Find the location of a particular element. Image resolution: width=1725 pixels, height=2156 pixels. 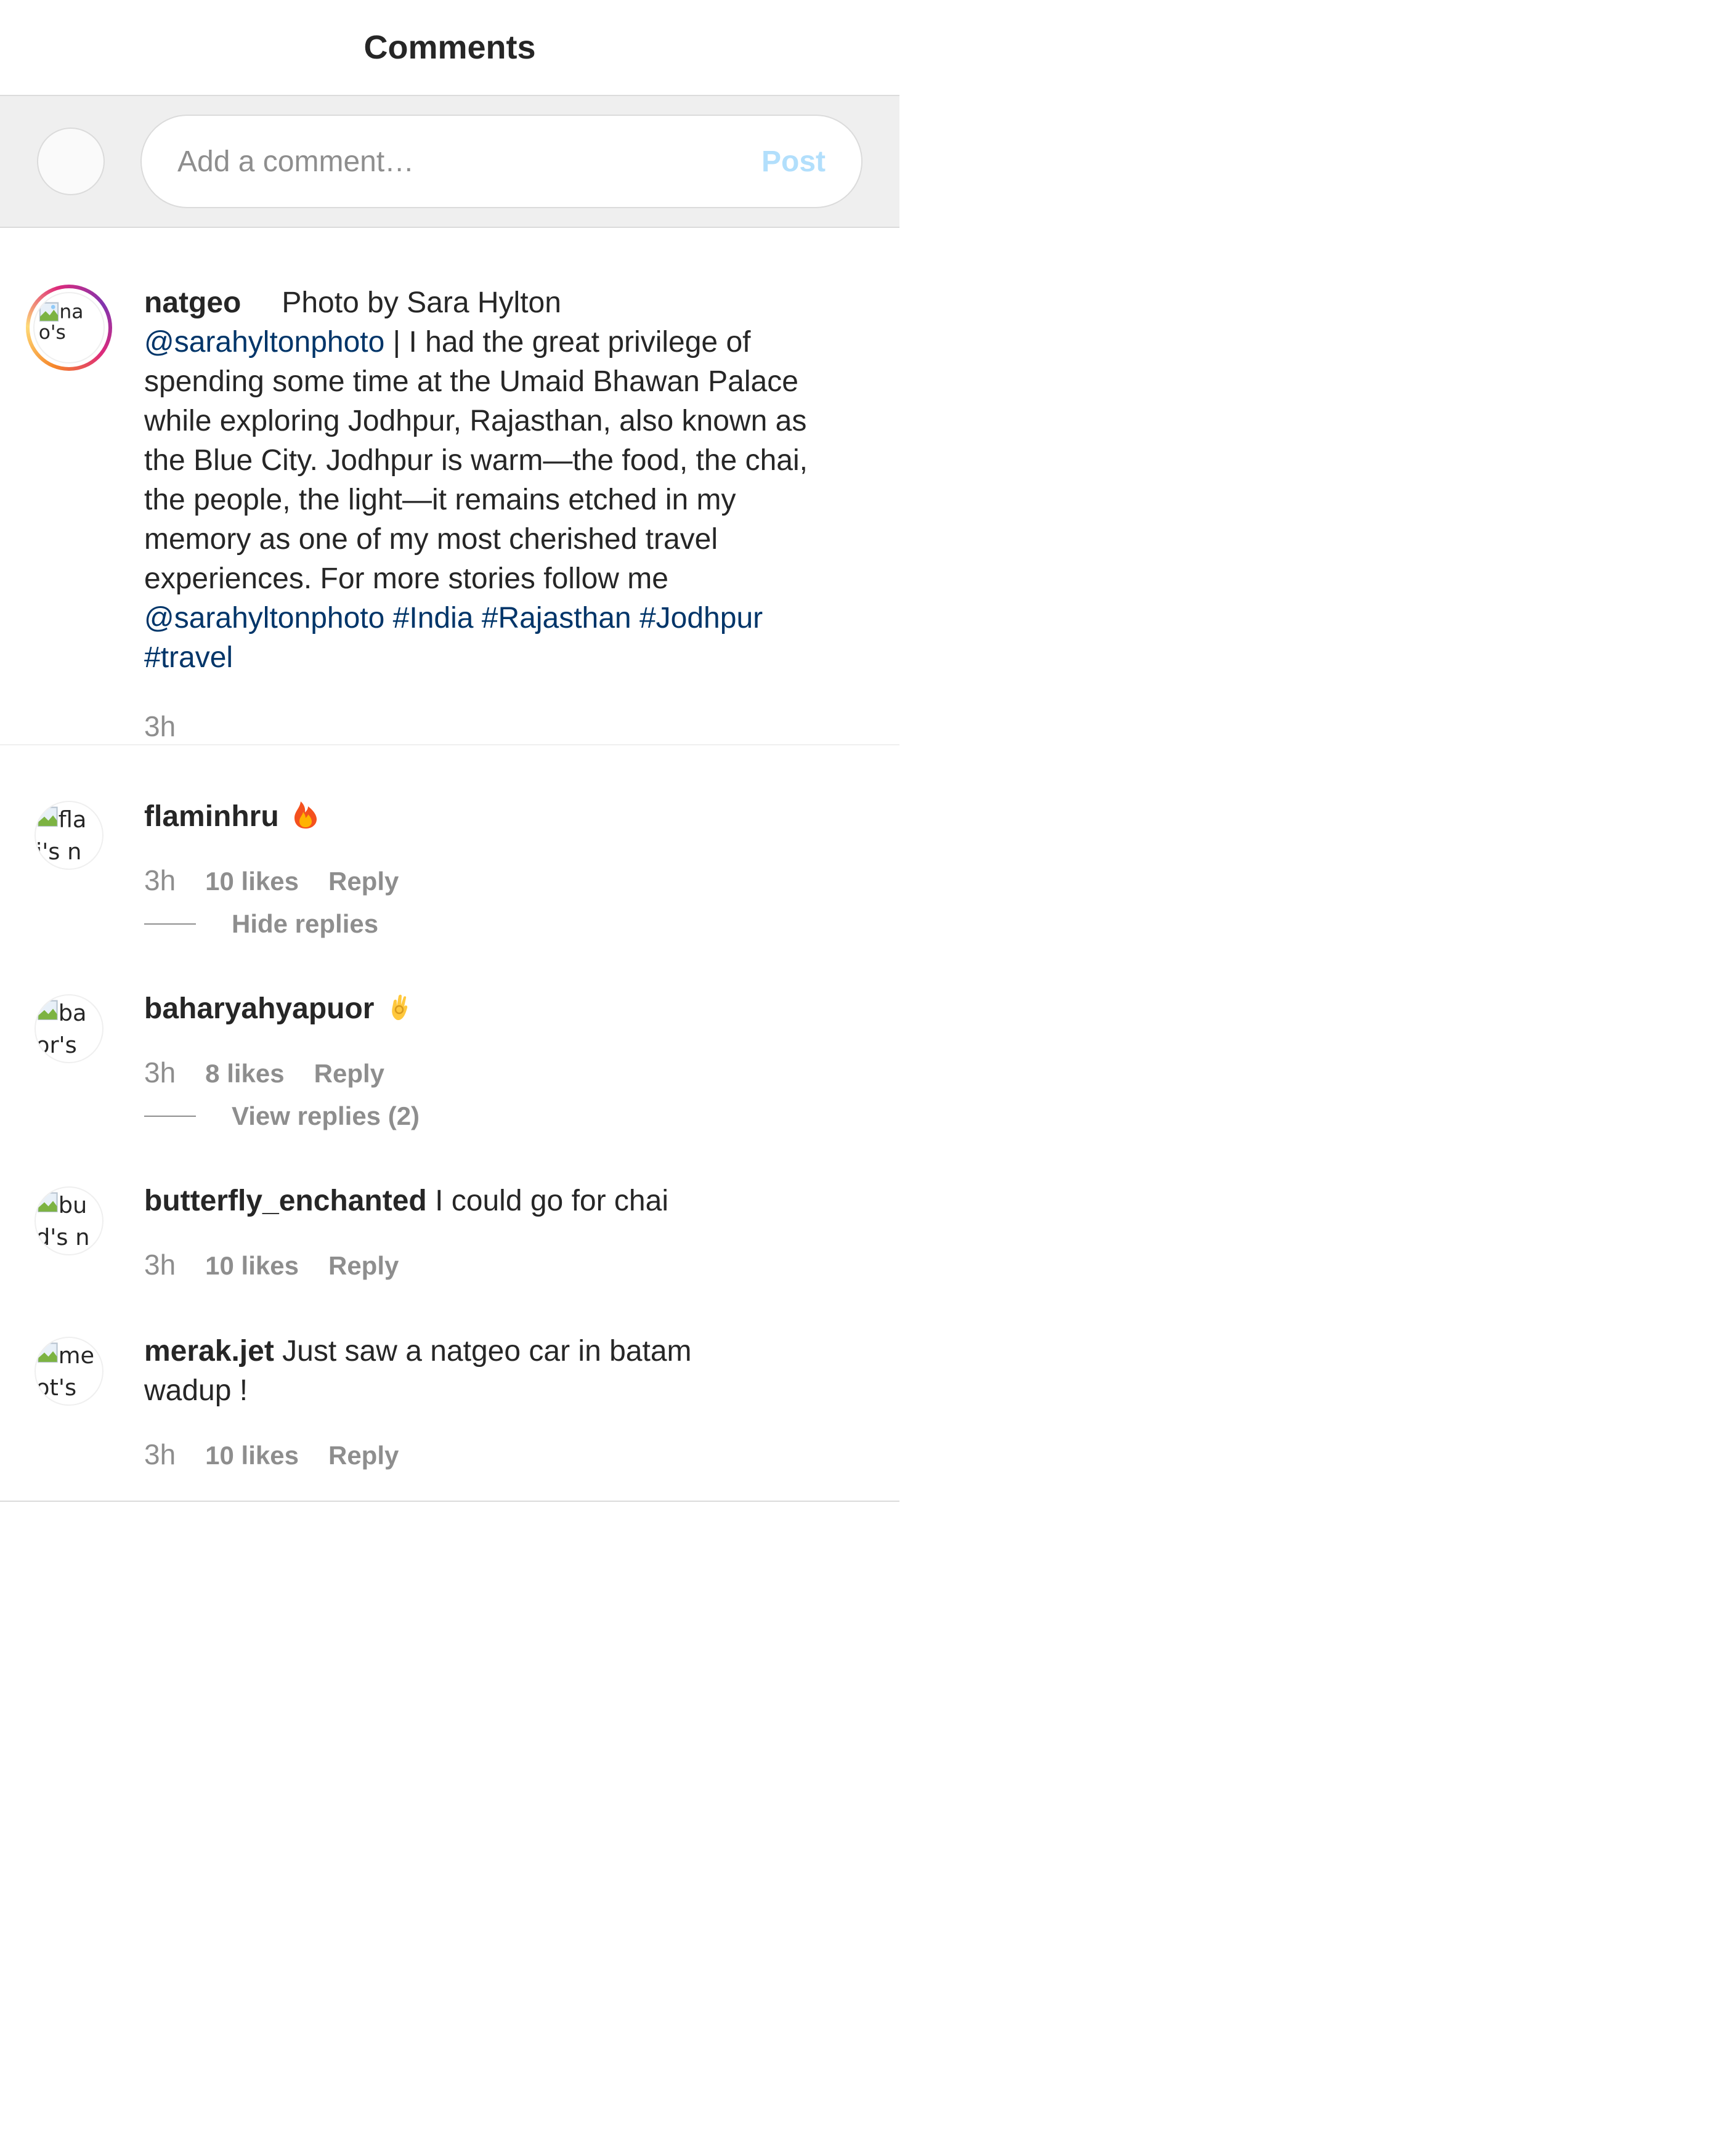

caption-avatar: na o's is located at coordinates (69, 328).